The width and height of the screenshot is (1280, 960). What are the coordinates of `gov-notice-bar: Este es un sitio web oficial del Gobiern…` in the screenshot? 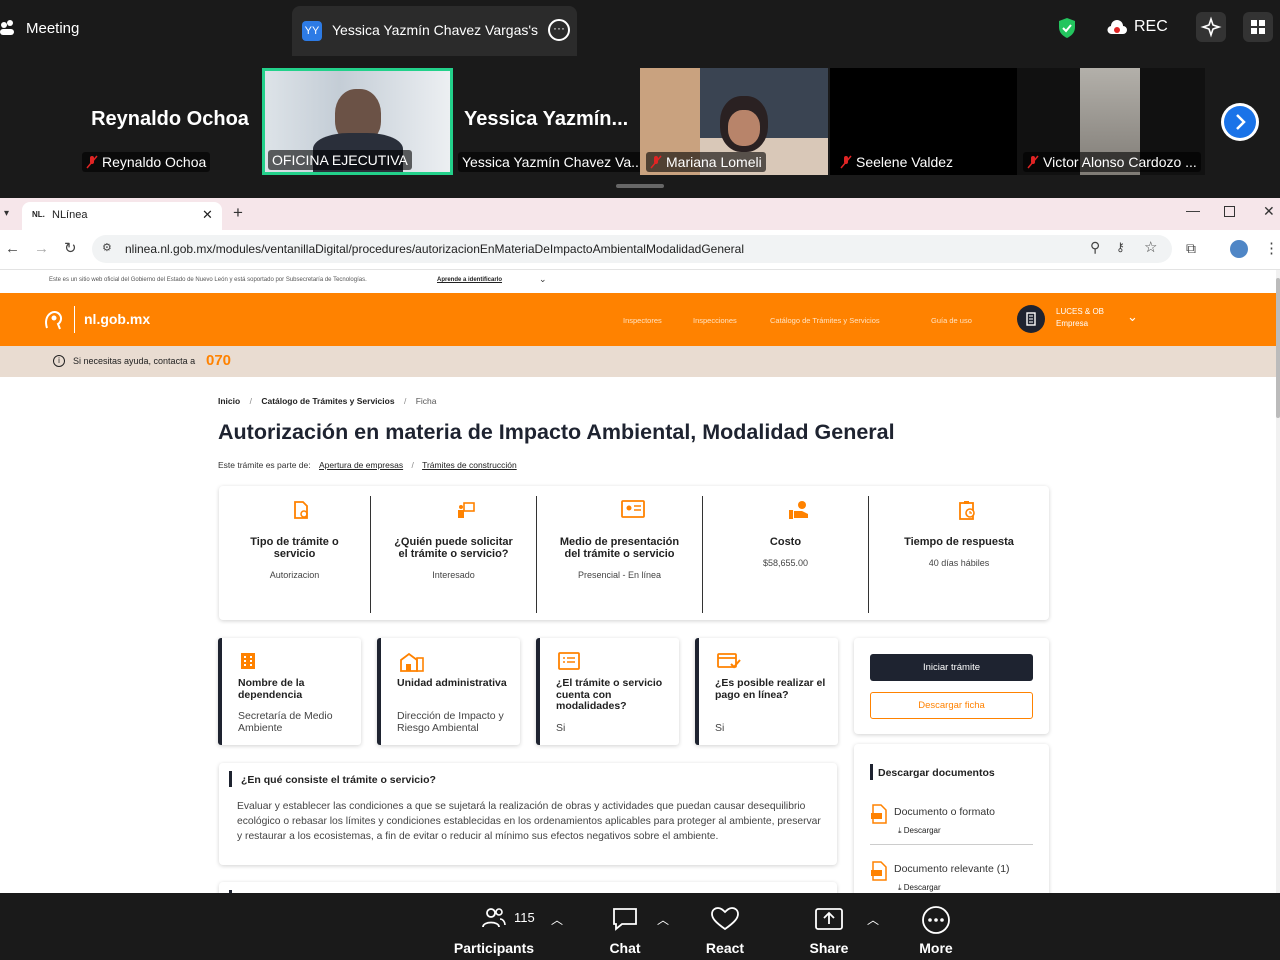 It's located at (638, 281).